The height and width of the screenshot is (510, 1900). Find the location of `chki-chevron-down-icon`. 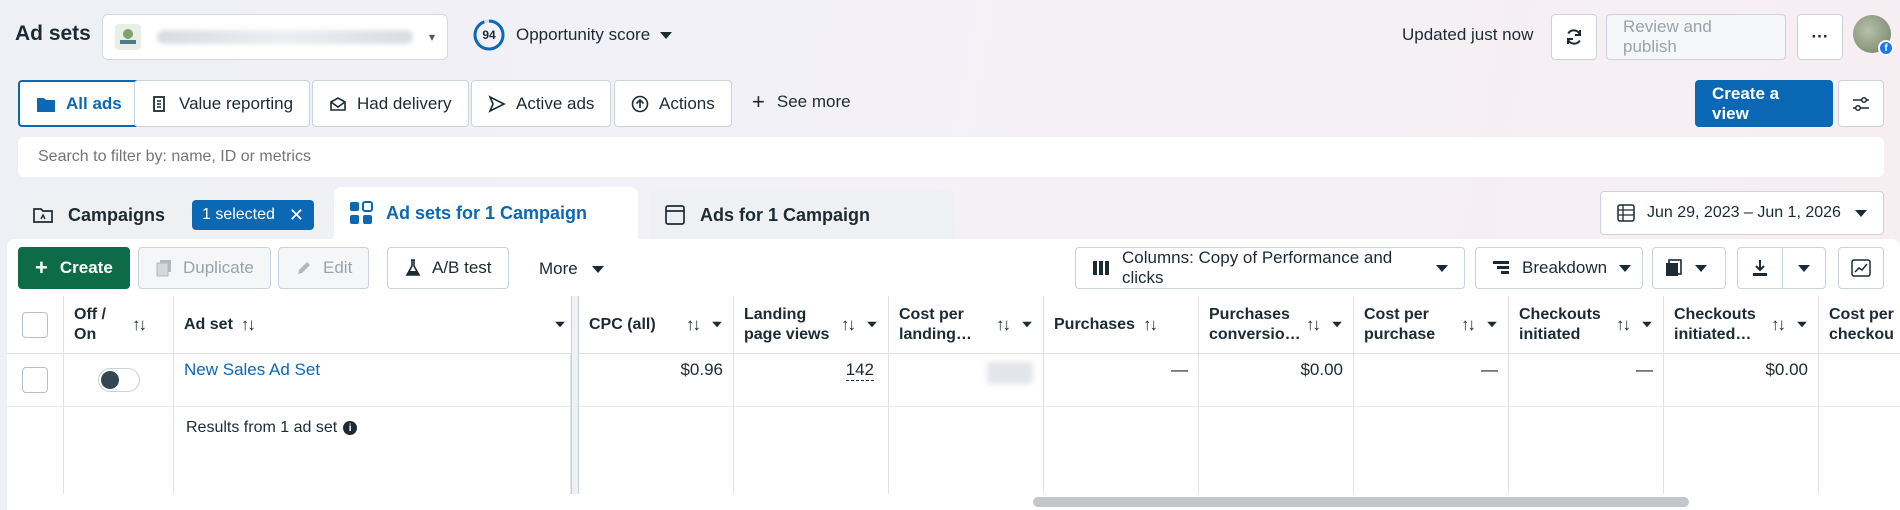

chki-chevron-down-icon is located at coordinates (1802, 324).